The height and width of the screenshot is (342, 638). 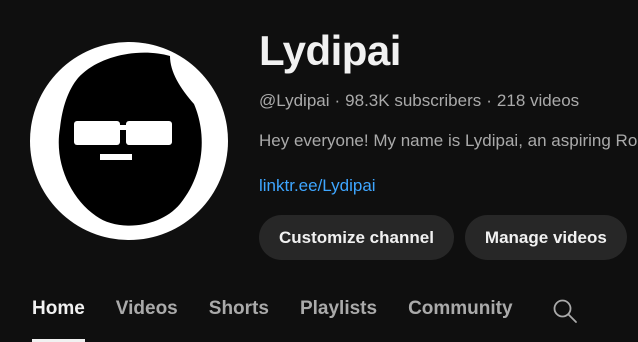 I want to click on tab-videos: Videos, so click(x=147, y=314).